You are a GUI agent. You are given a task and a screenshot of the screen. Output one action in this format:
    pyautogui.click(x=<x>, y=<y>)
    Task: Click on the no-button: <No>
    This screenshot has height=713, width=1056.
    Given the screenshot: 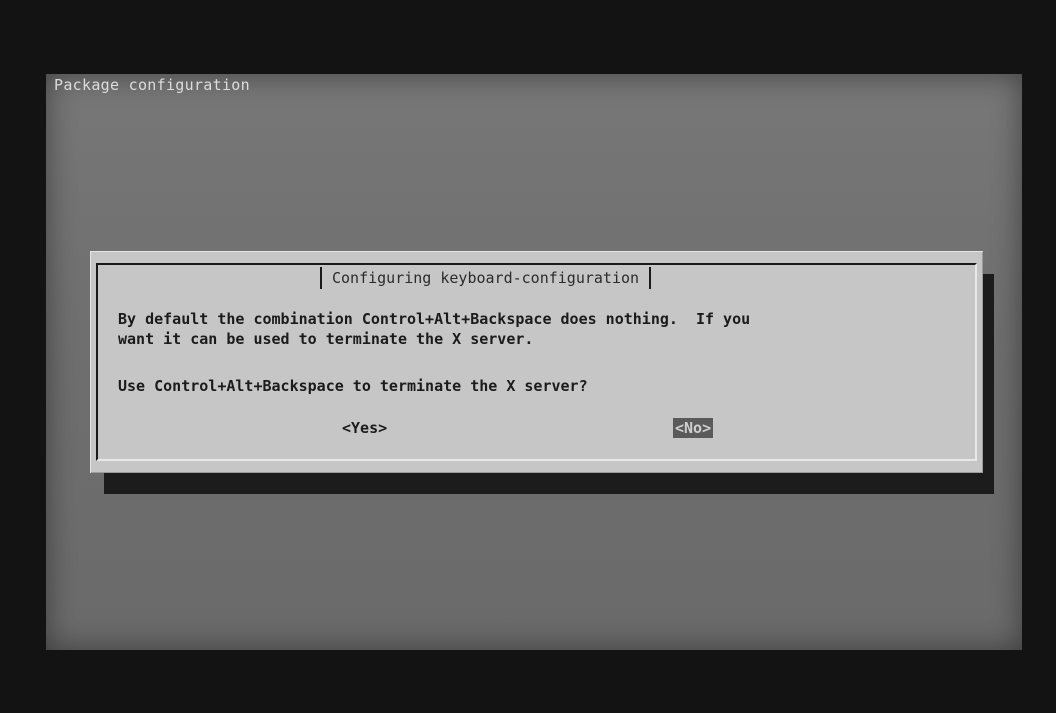 What is the action you would take?
    pyautogui.click(x=693, y=428)
    